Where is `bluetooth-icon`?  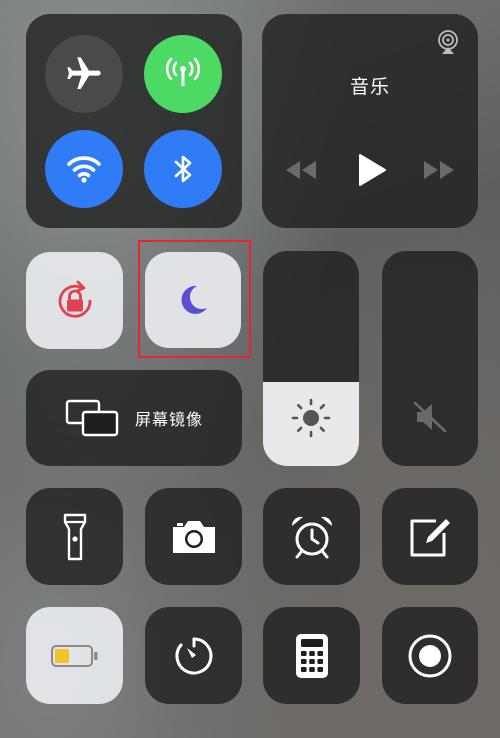 bluetooth-icon is located at coordinates (183, 169).